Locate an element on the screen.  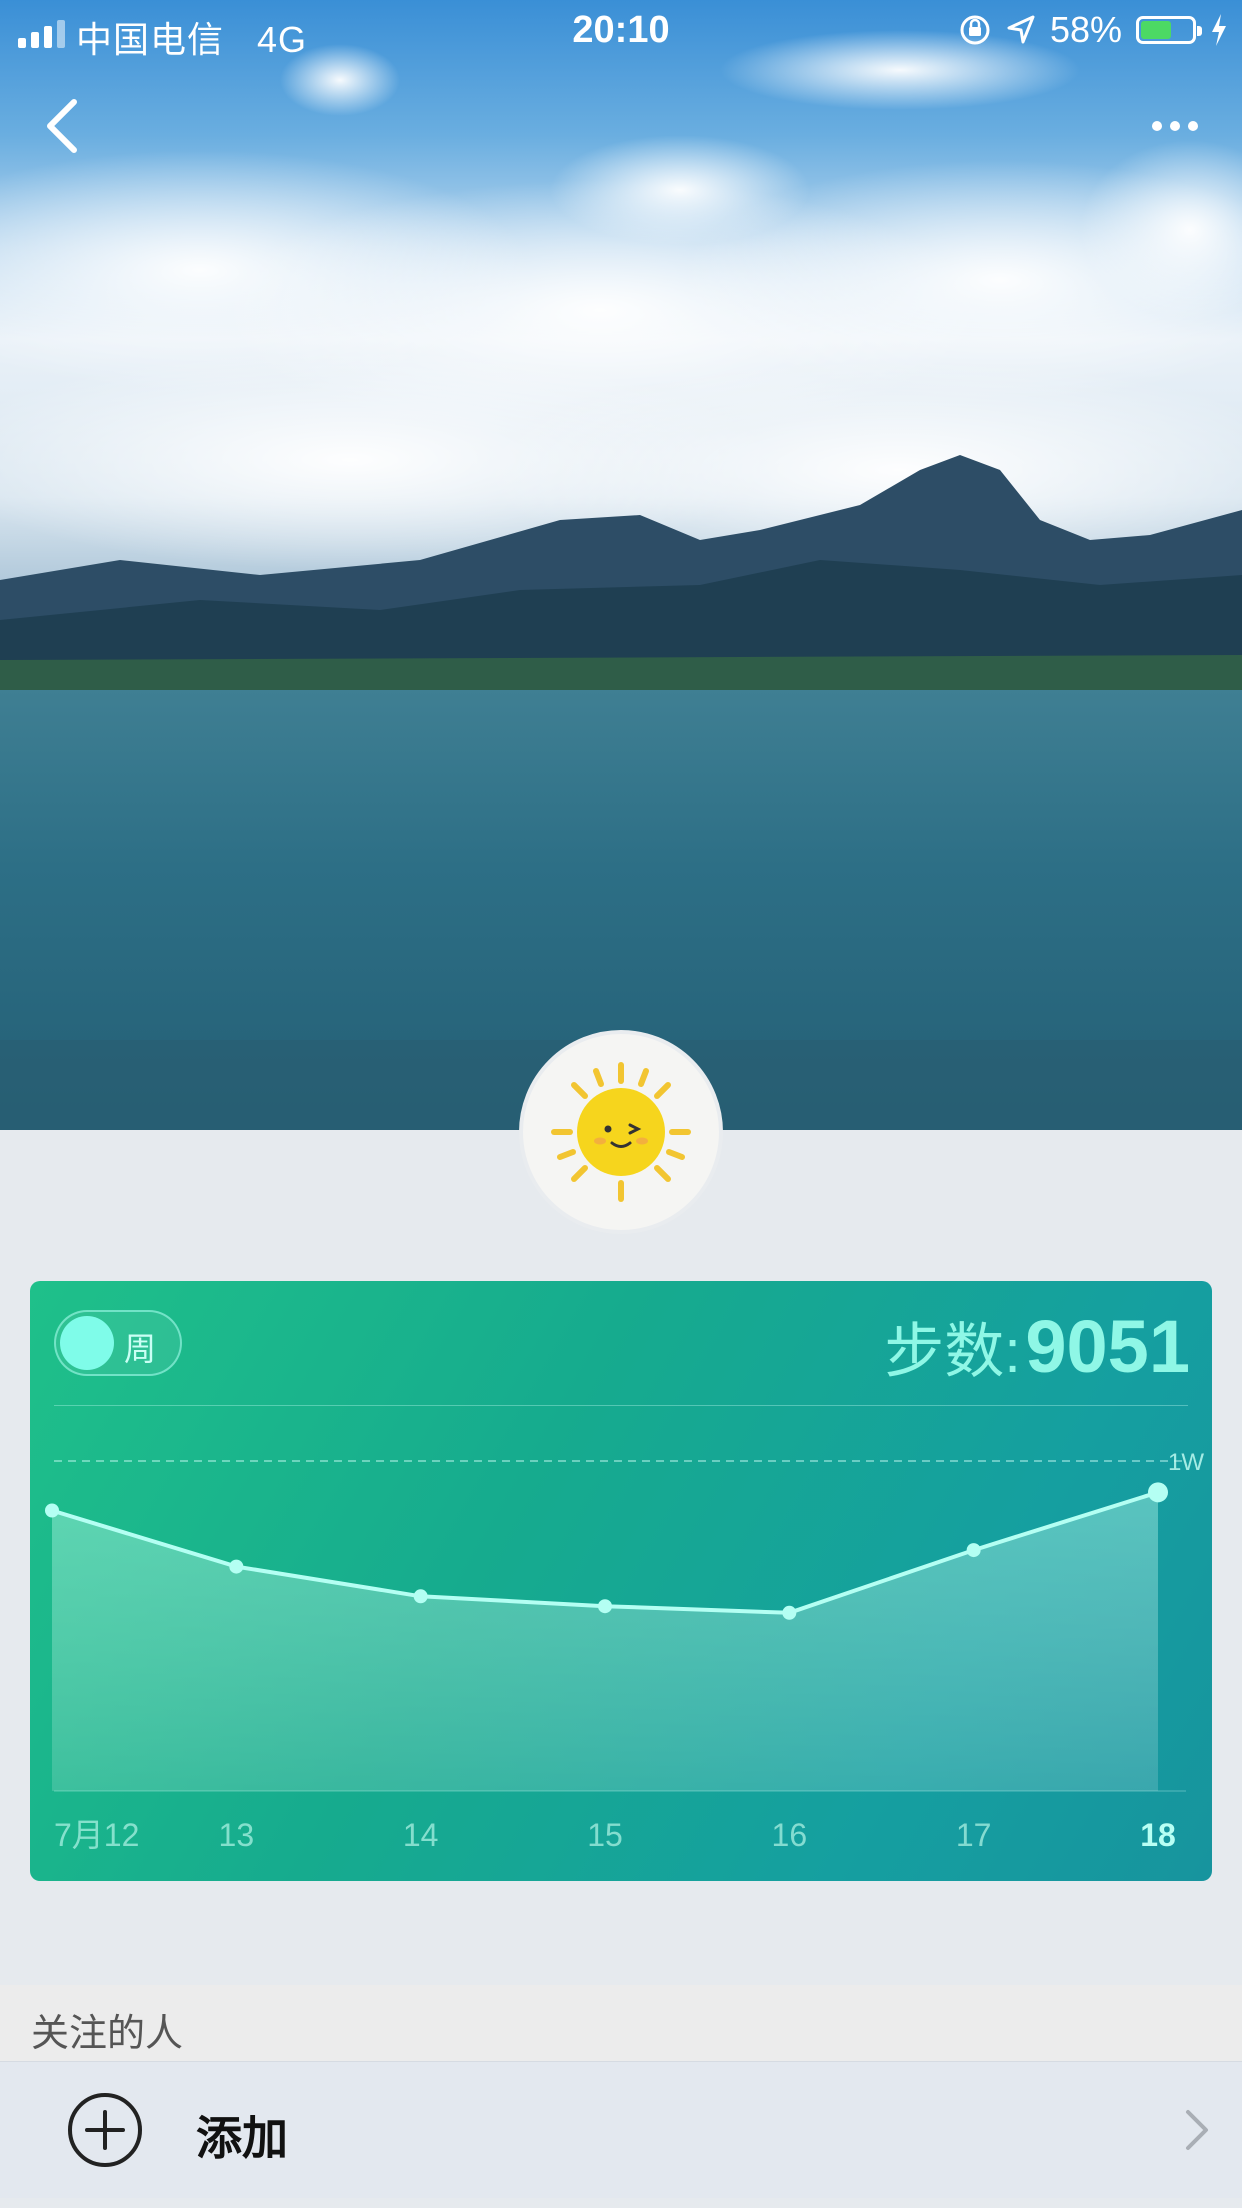
following-section-header: 关注的人 is located at coordinates (621, 2023).